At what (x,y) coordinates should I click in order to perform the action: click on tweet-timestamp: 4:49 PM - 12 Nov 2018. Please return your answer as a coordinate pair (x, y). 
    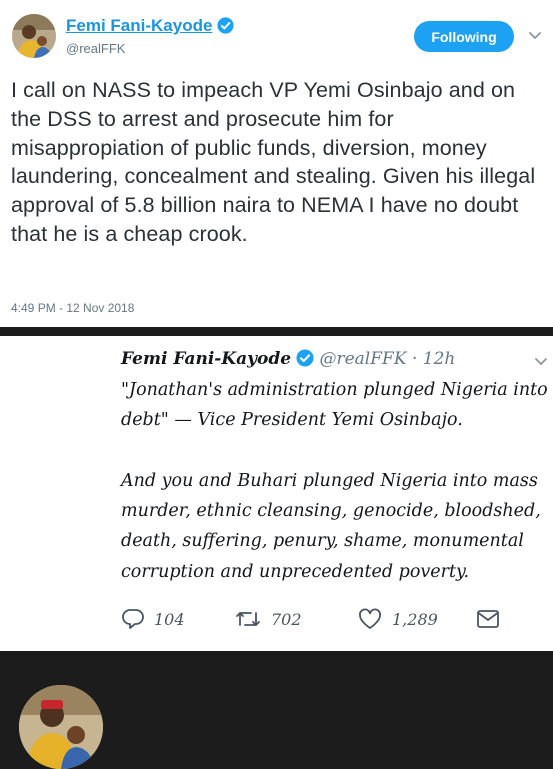
    Looking at the image, I should click on (72, 308).